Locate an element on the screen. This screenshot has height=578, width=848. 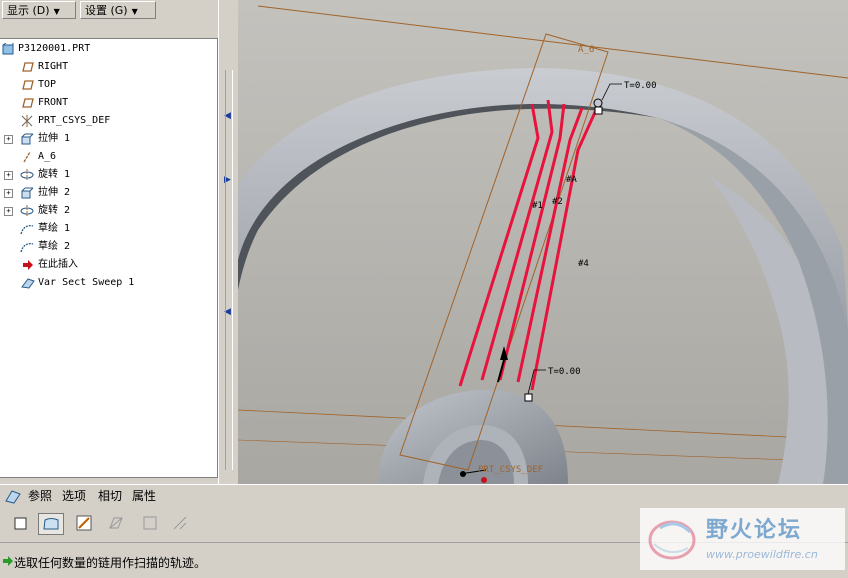
constant-section-button is located at coordinates (181, 524).